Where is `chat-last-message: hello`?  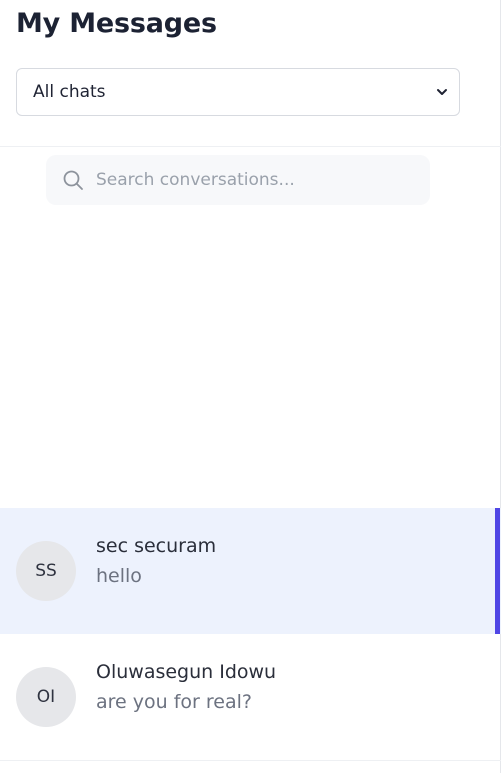
chat-last-message: hello is located at coordinates (119, 576).